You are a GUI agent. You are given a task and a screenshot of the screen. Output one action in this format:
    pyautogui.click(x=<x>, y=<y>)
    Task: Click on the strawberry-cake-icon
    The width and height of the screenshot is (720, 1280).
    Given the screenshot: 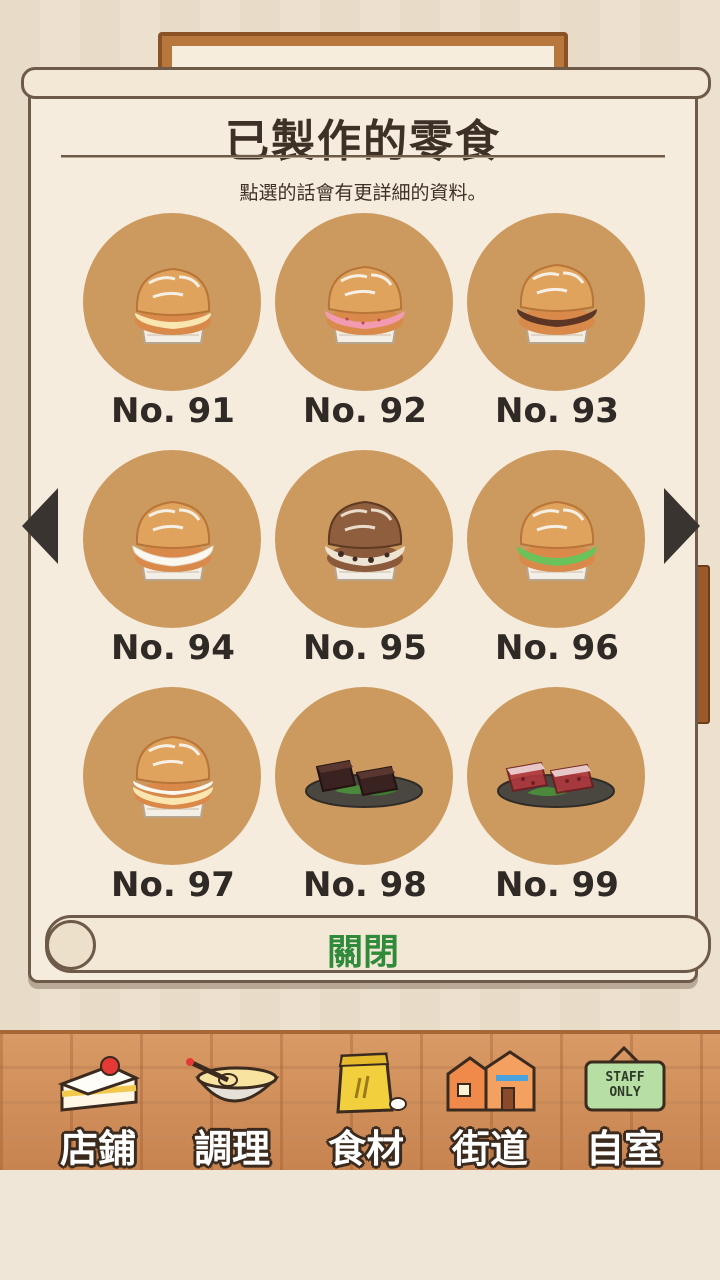 What is the action you would take?
    pyautogui.click(x=99, y=1084)
    